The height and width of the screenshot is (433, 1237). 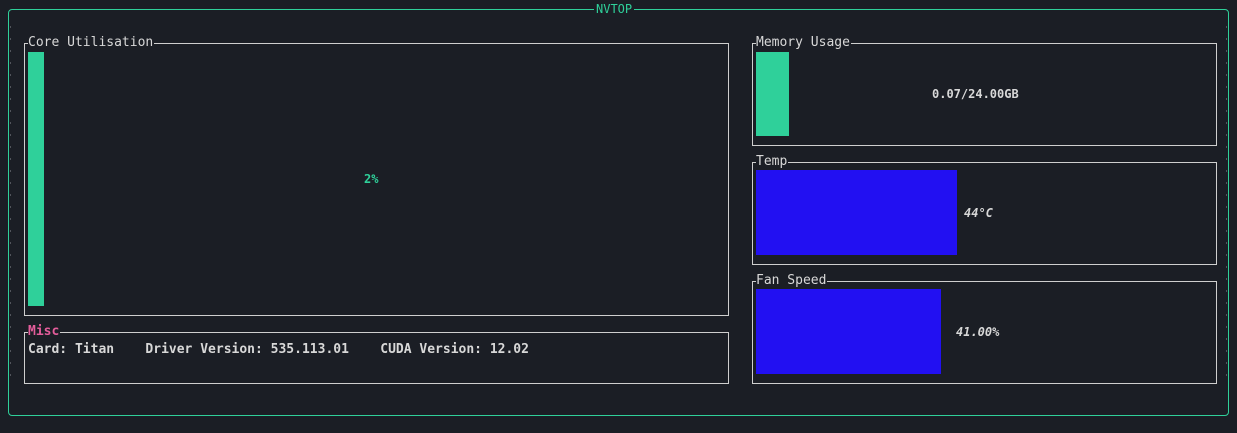 What do you see at coordinates (36, 179) in the screenshot?
I see `core-utilisation-bar` at bounding box center [36, 179].